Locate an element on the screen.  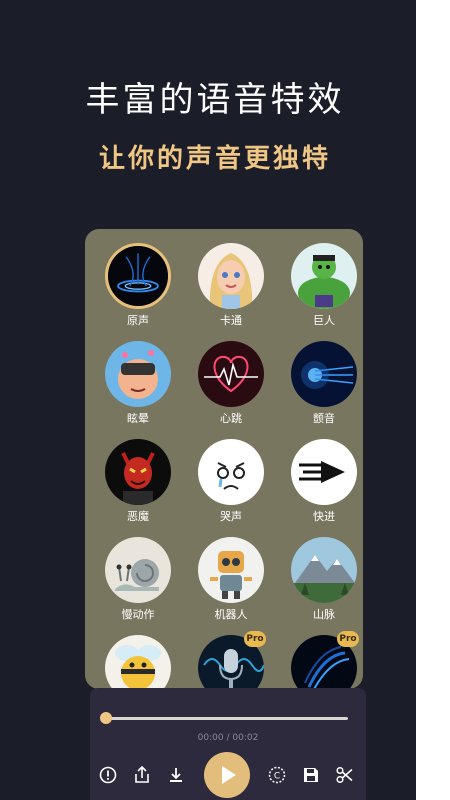
progress-knob is located at coordinates (106, 718).